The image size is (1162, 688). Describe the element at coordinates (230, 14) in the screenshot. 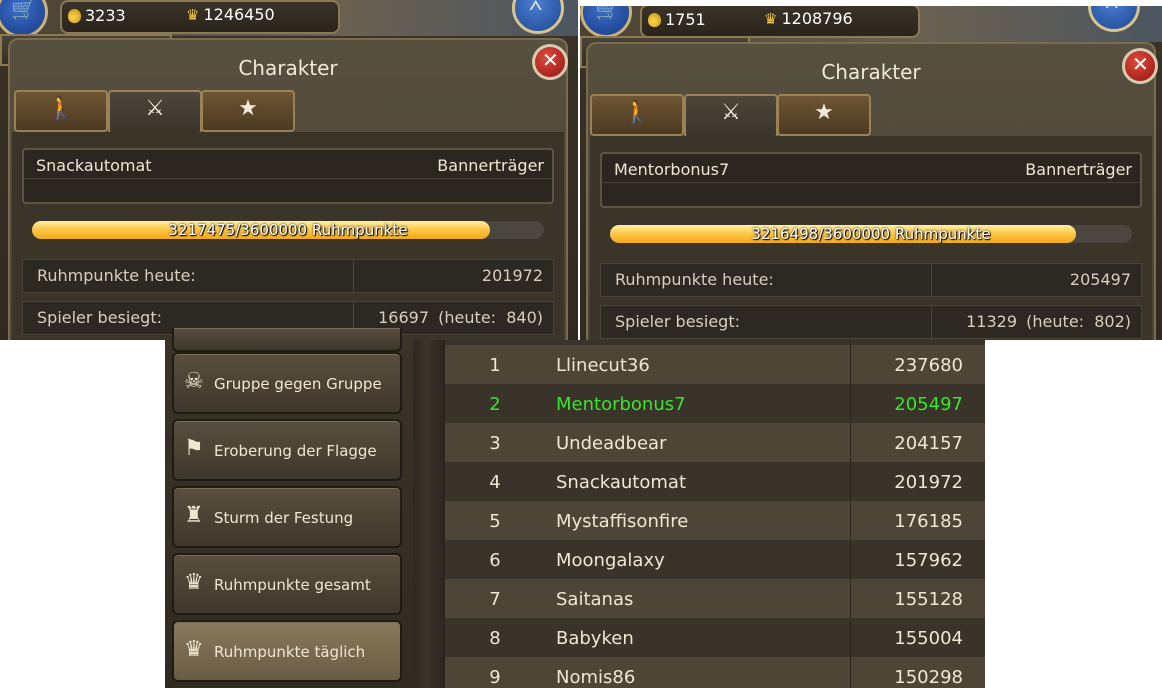

I see `crown-currency: ♛ 1246450` at that location.